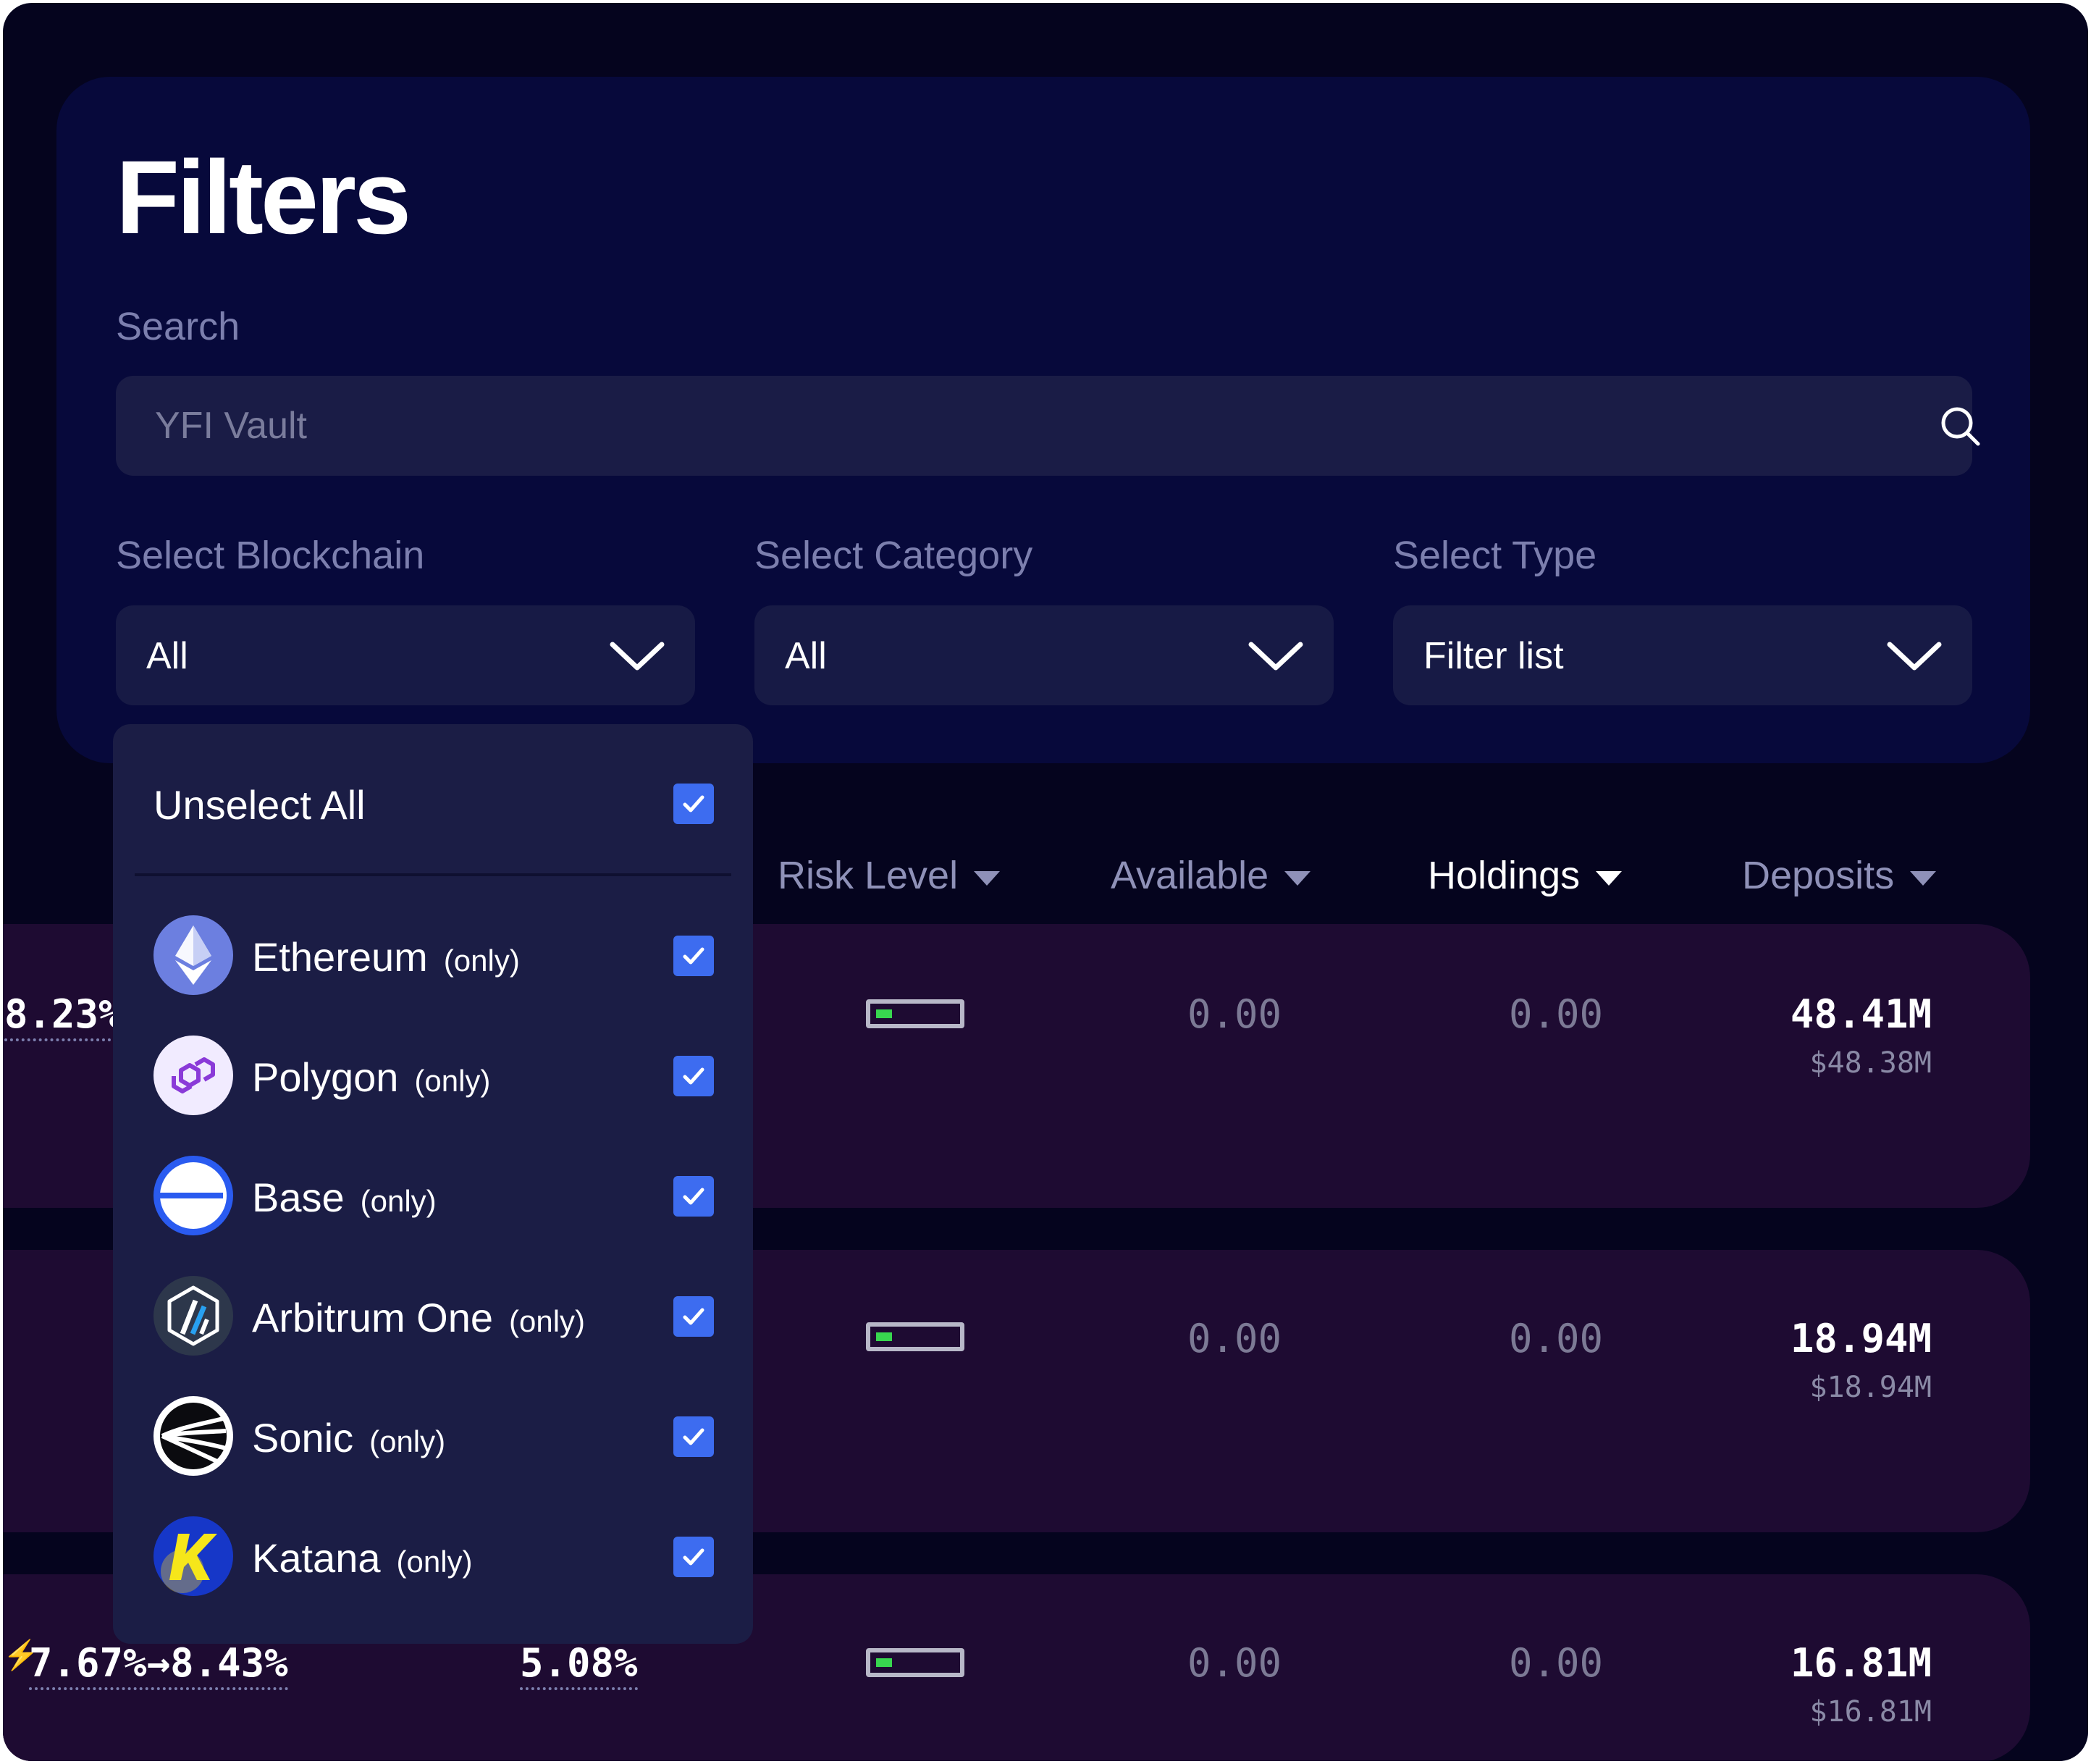 The image size is (2091, 1764). I want to click on chain-option-base: Base (only), so click(433, 1195).